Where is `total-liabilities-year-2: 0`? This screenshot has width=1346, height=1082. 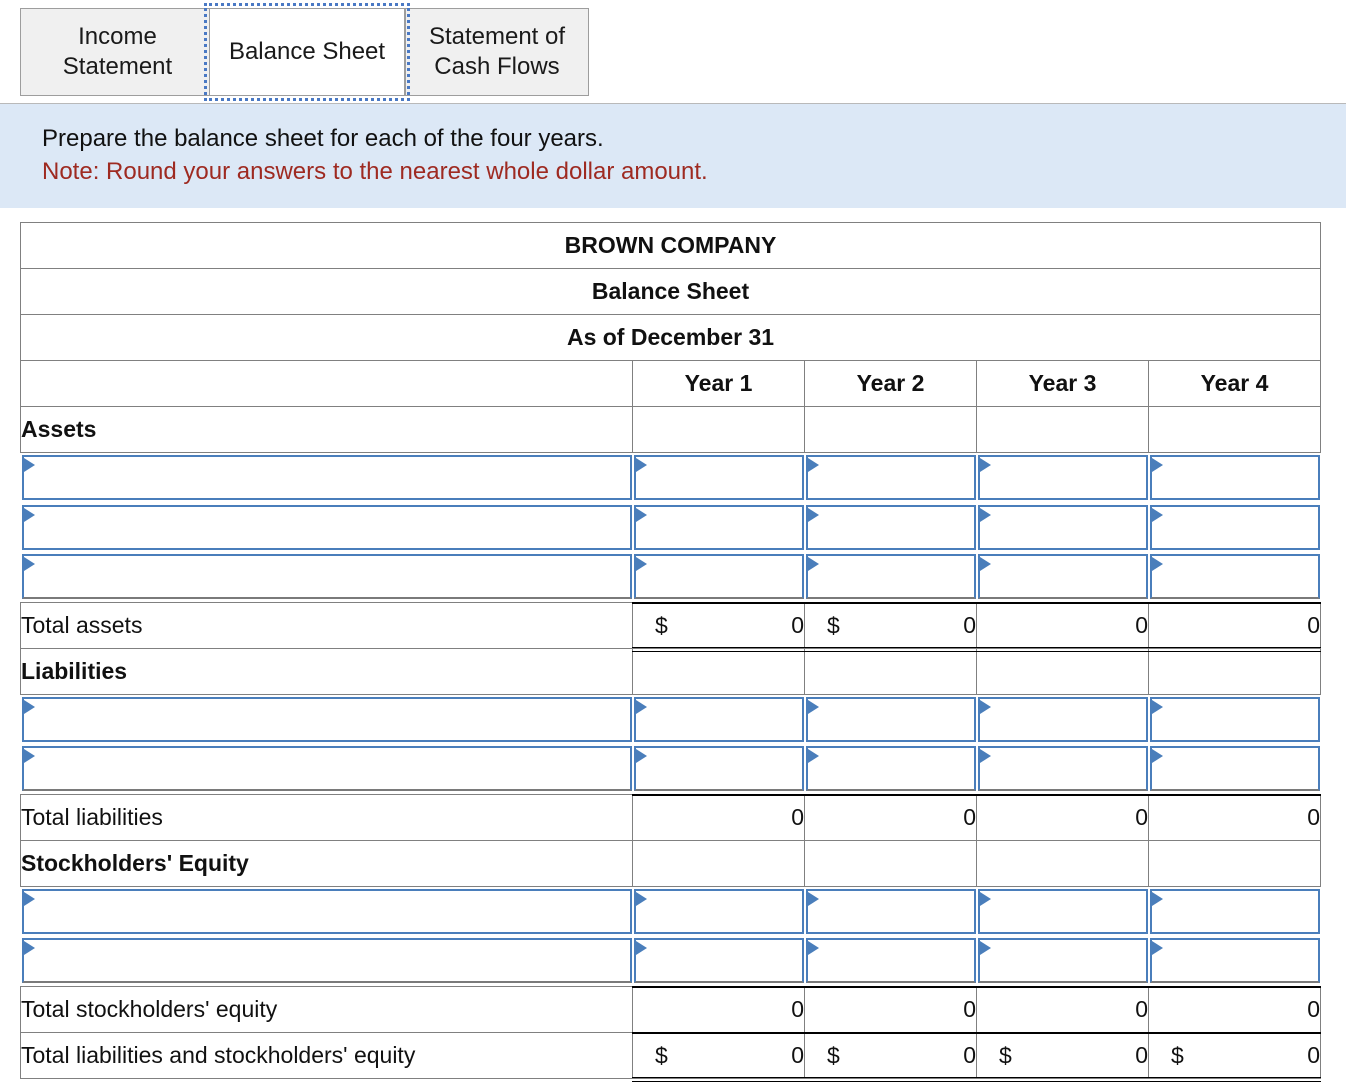 total-liabilities-year-2: 0 is located at coordinates (890, 817).